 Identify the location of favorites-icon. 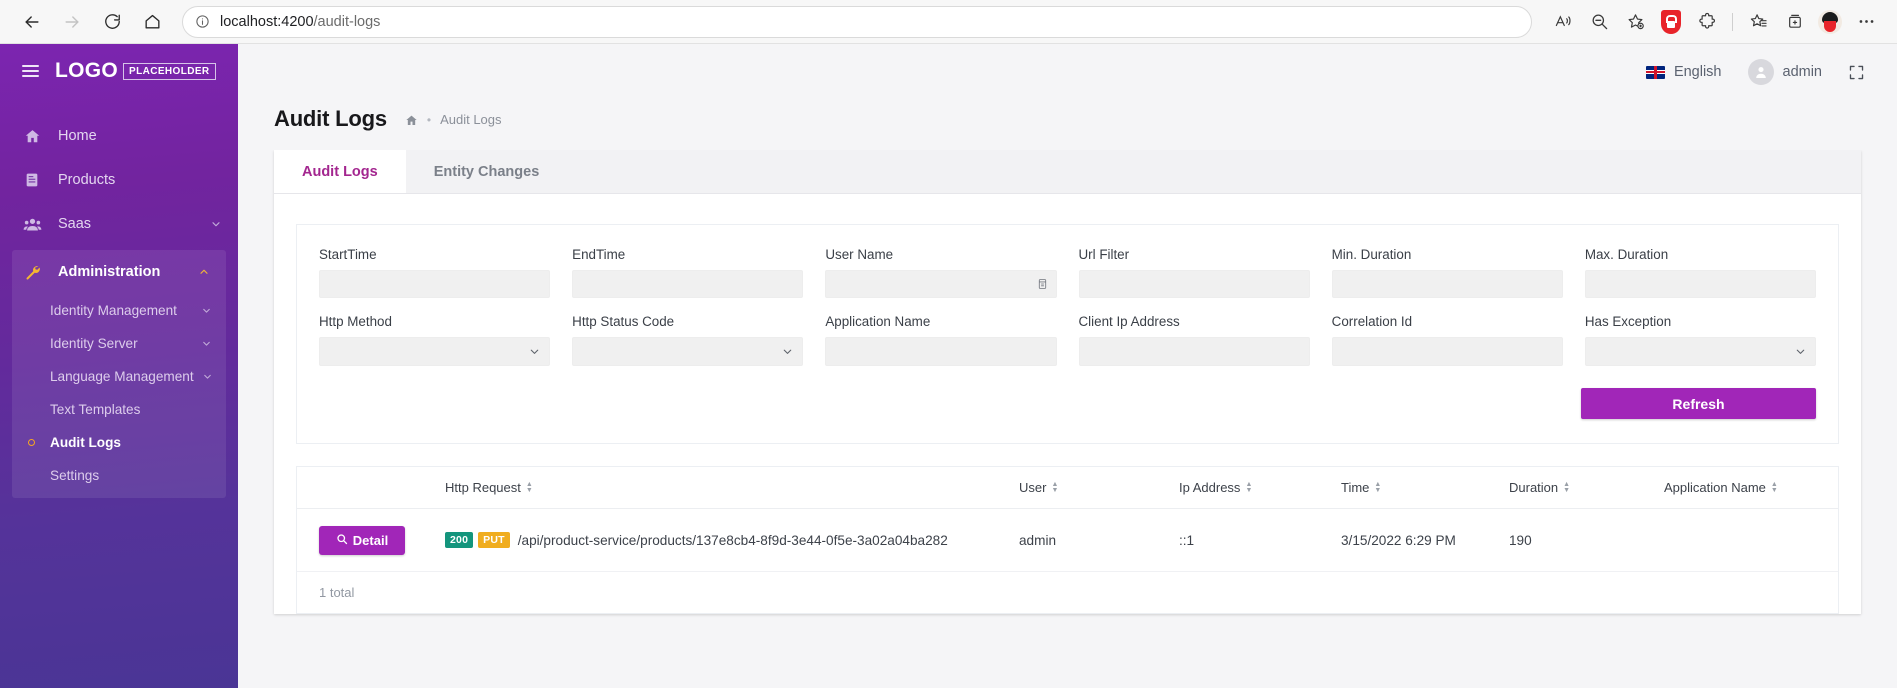
(1758, 22).